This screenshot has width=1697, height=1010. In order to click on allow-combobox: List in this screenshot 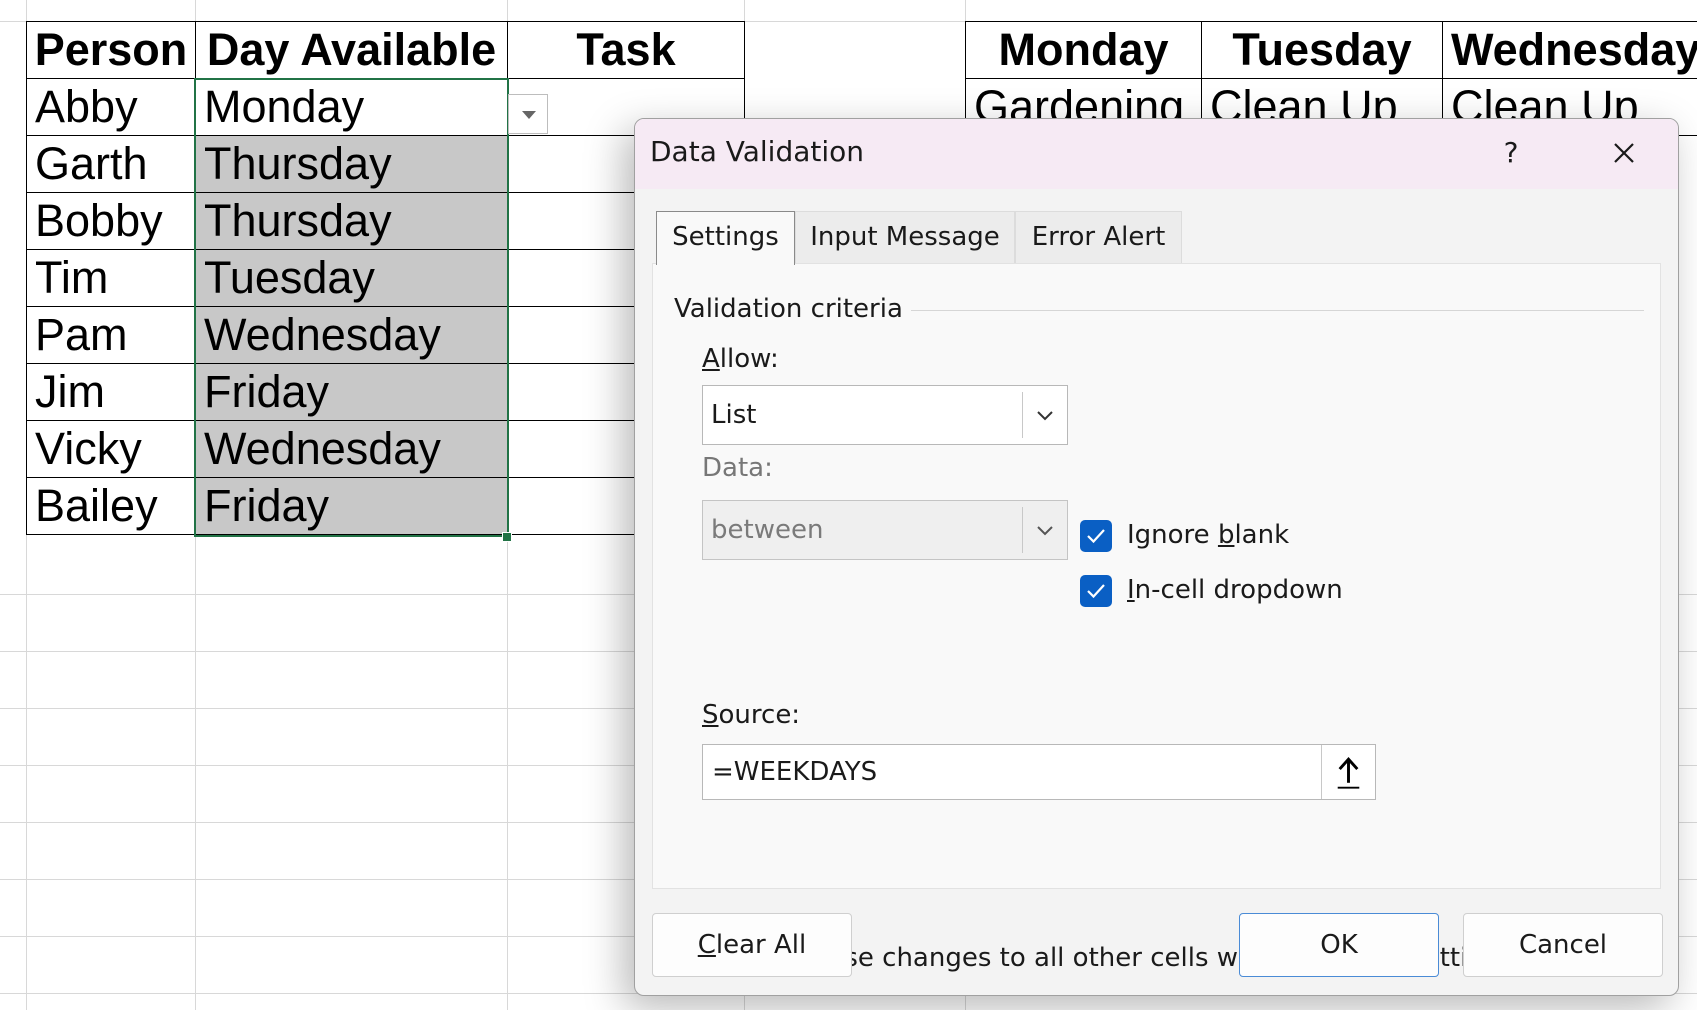, I will do `click(885, 415)`.